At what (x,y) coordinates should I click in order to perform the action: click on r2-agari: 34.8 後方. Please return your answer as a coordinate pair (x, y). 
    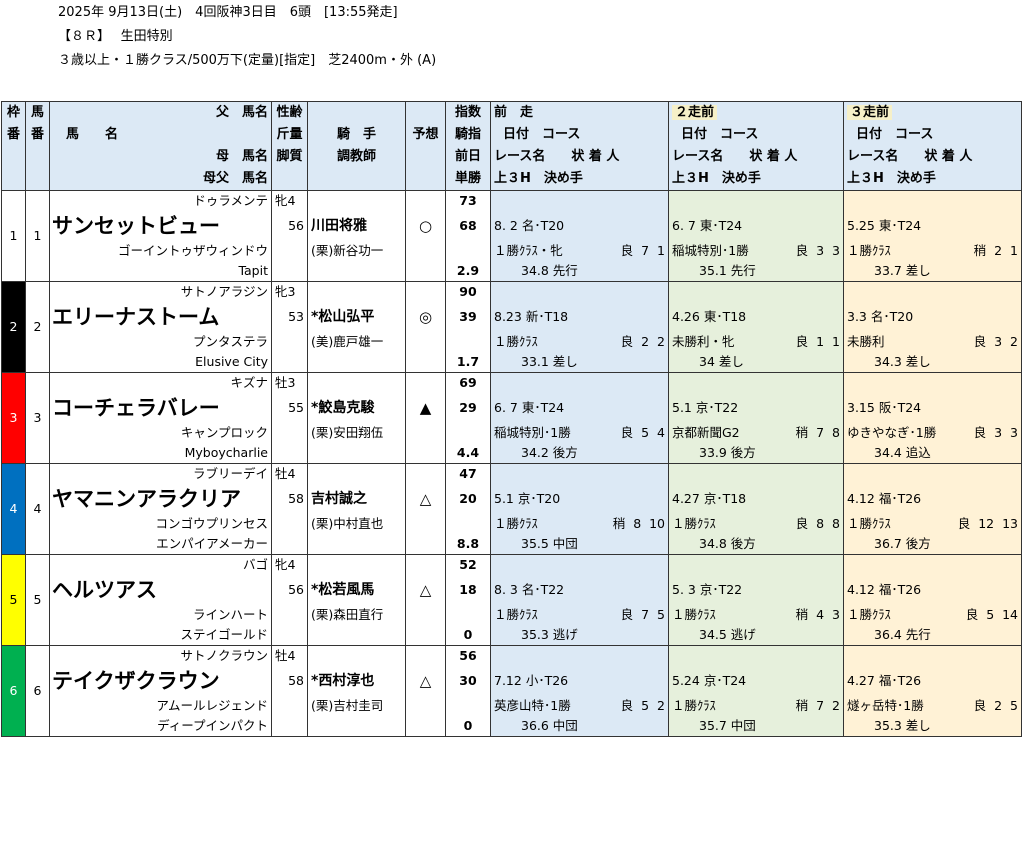
    Looking at the image, I should click on (756, 544).